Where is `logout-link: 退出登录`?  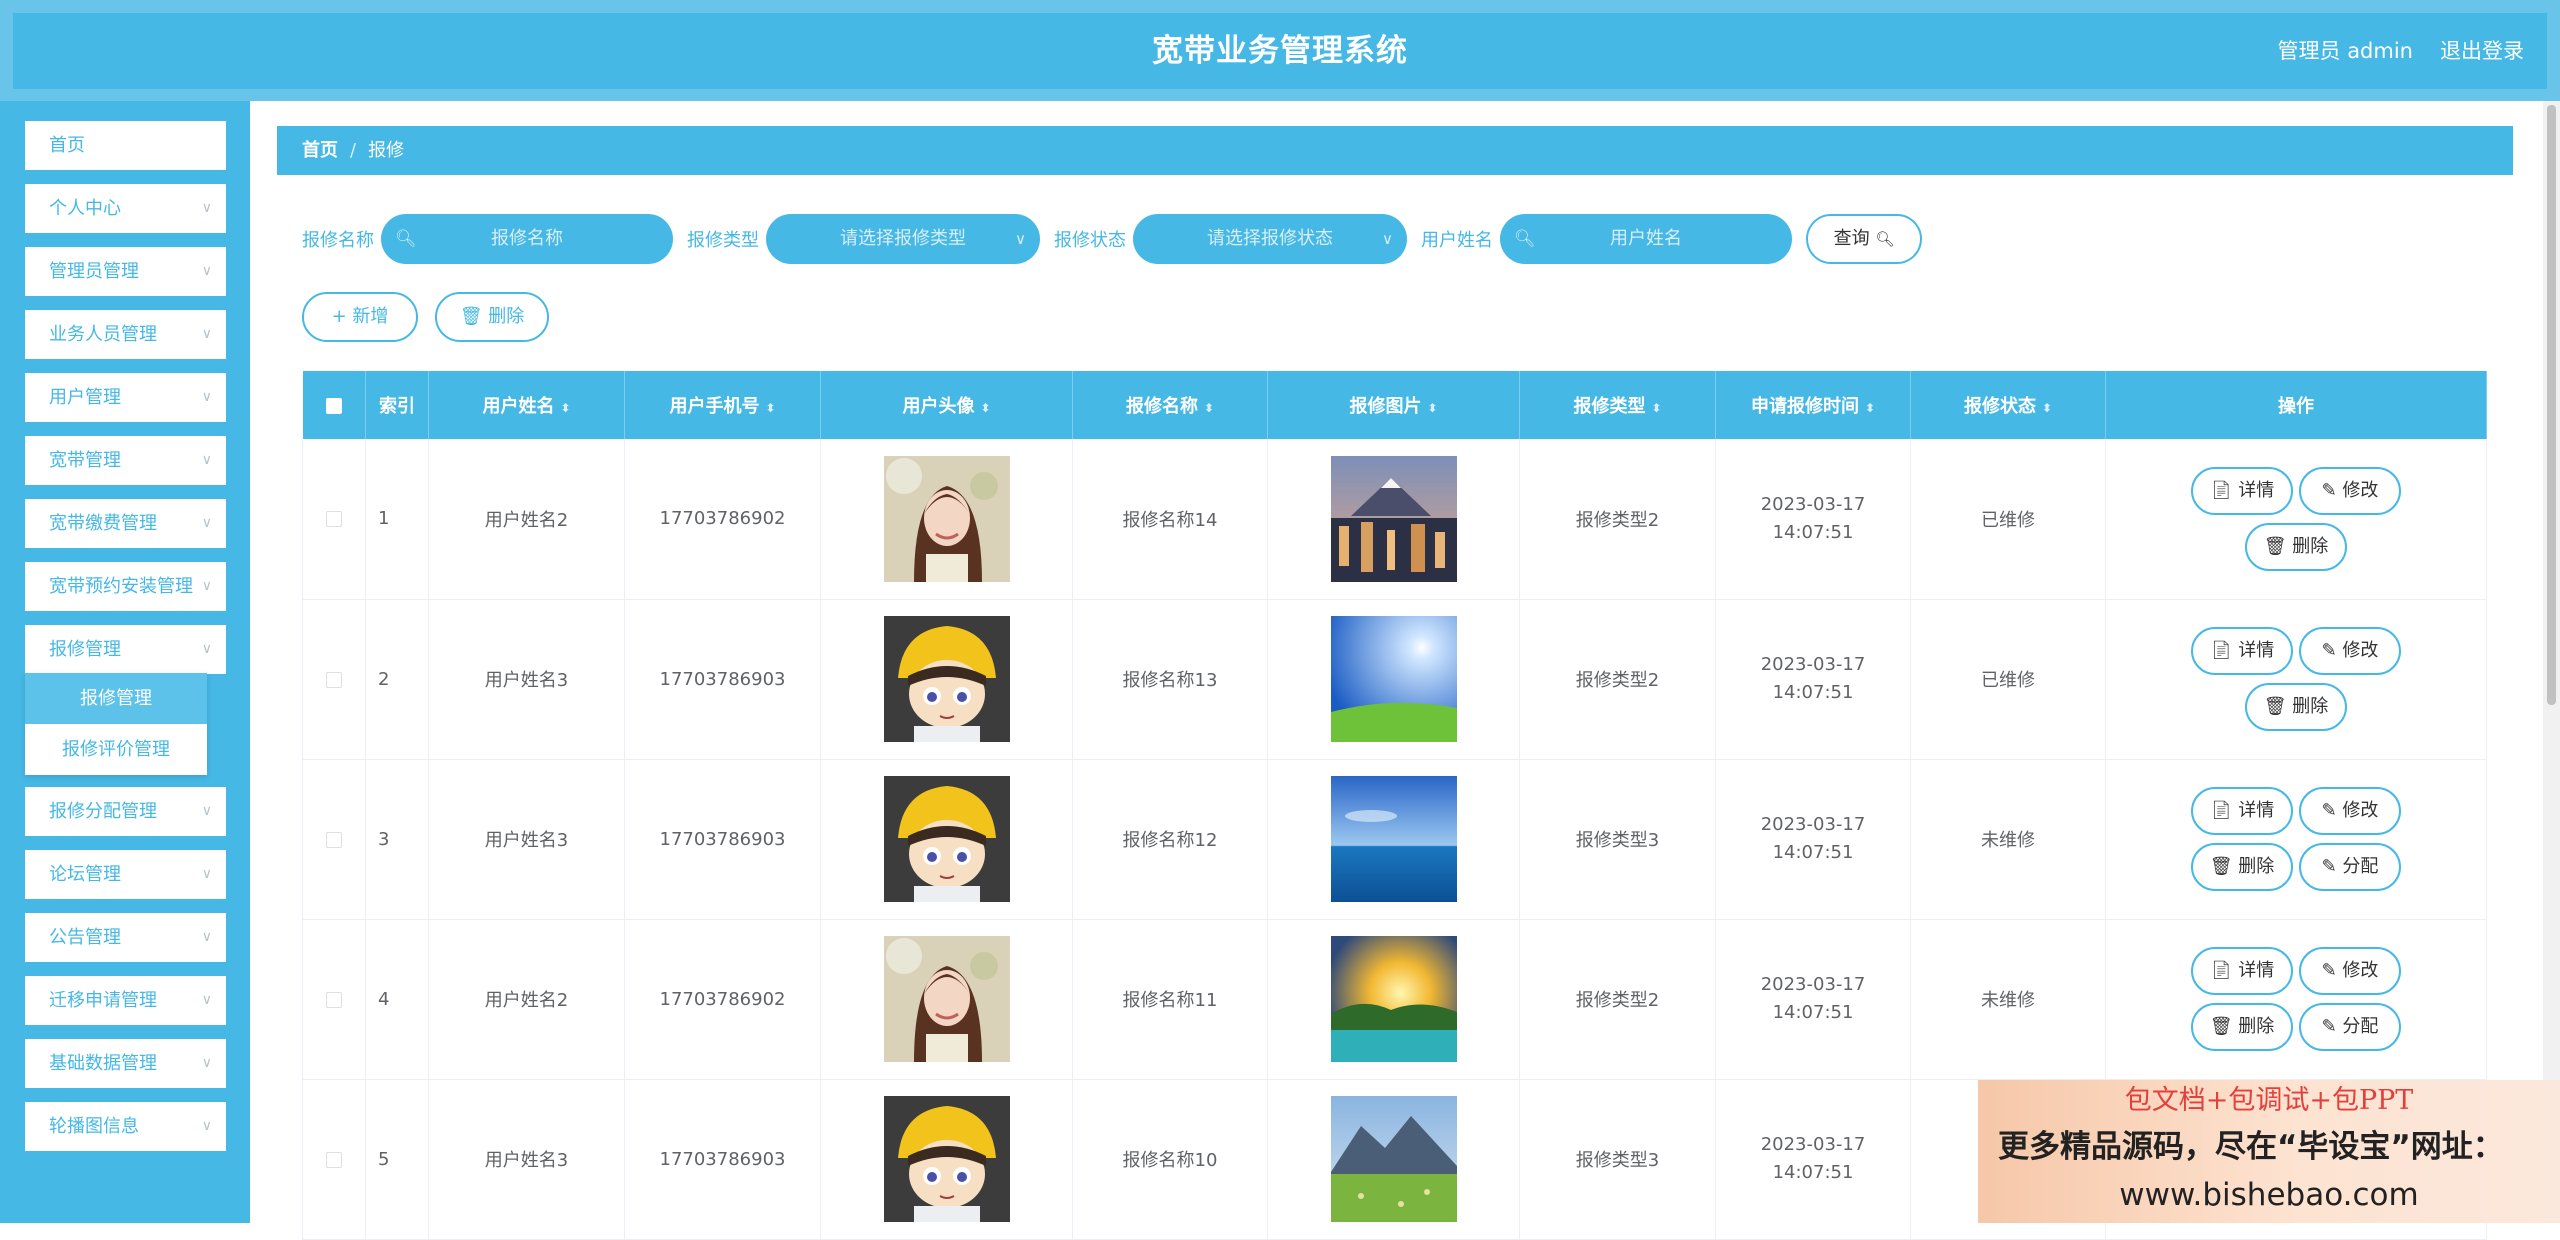
logout-link: 退出登录 is located at coordinates (2482, 51).